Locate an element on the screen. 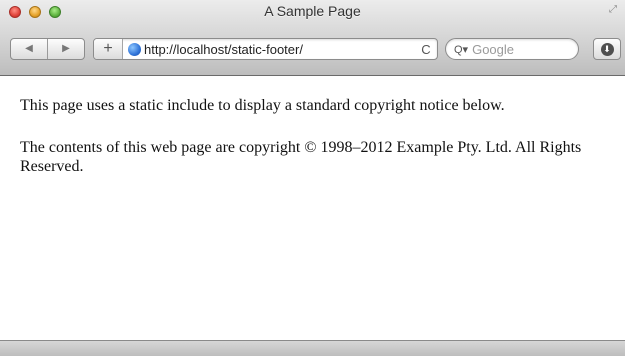  downloads-button: ⬇ is located at coordinates (607, 49).